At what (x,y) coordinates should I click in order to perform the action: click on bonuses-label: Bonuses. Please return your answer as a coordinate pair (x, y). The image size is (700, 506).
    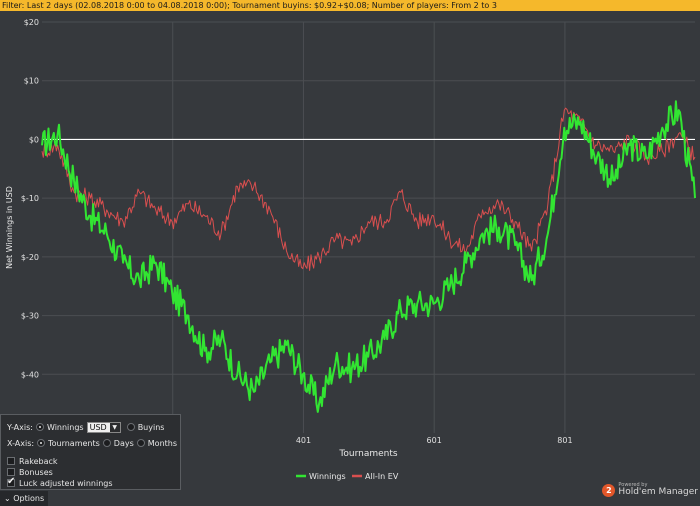
    Looking at the image, I should click on (36, 472).